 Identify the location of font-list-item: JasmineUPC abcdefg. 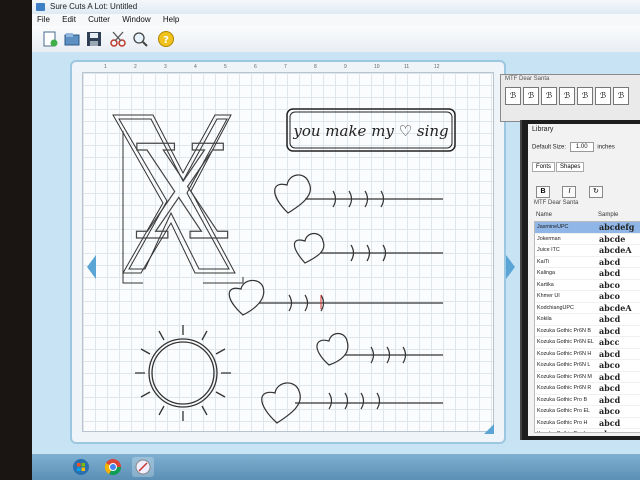
(587, 228).